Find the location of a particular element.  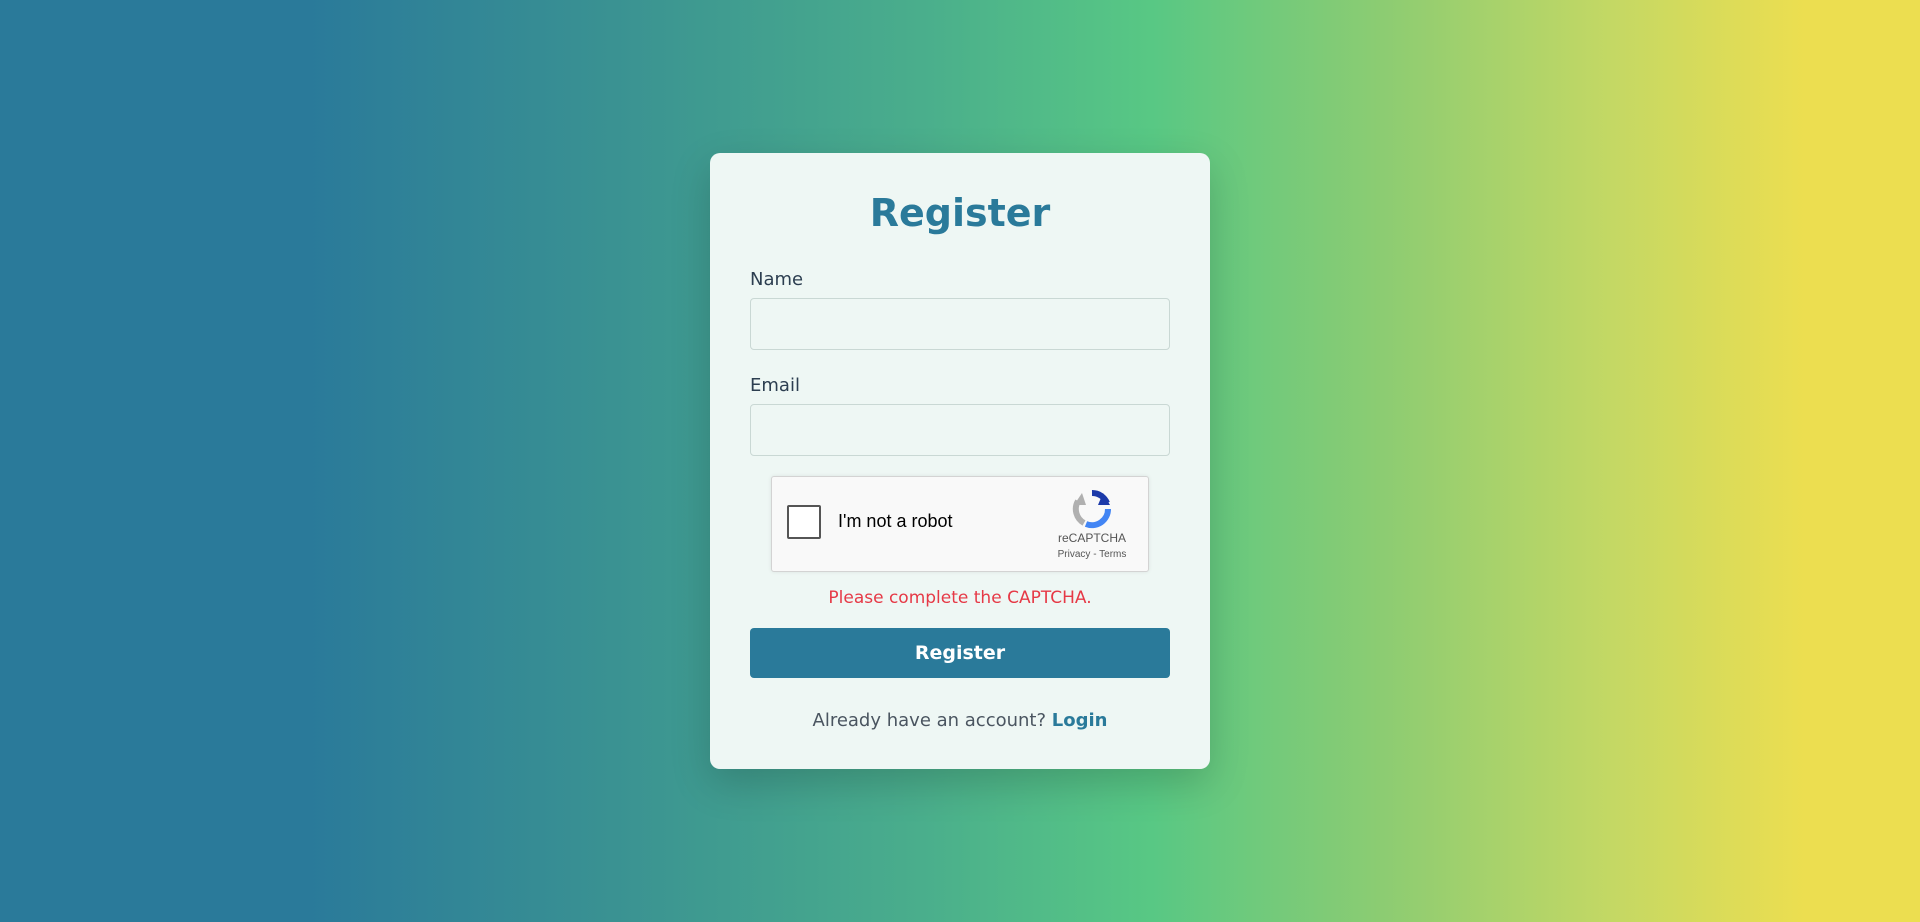

email-label: Email is located at coordinates (775, 385).